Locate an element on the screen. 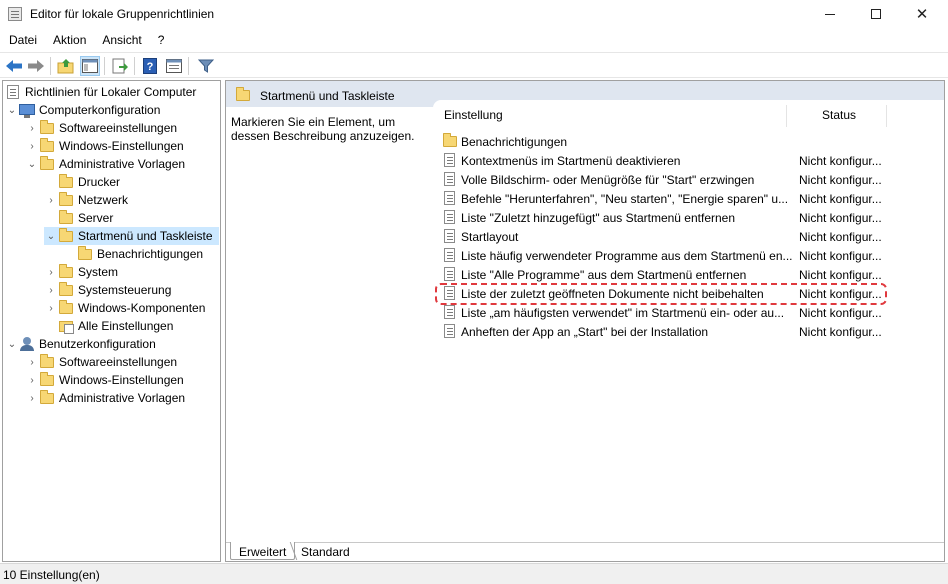 This screenshot has width=948, height=584. close-icon: ✕ is located at coordinates (922, 14).